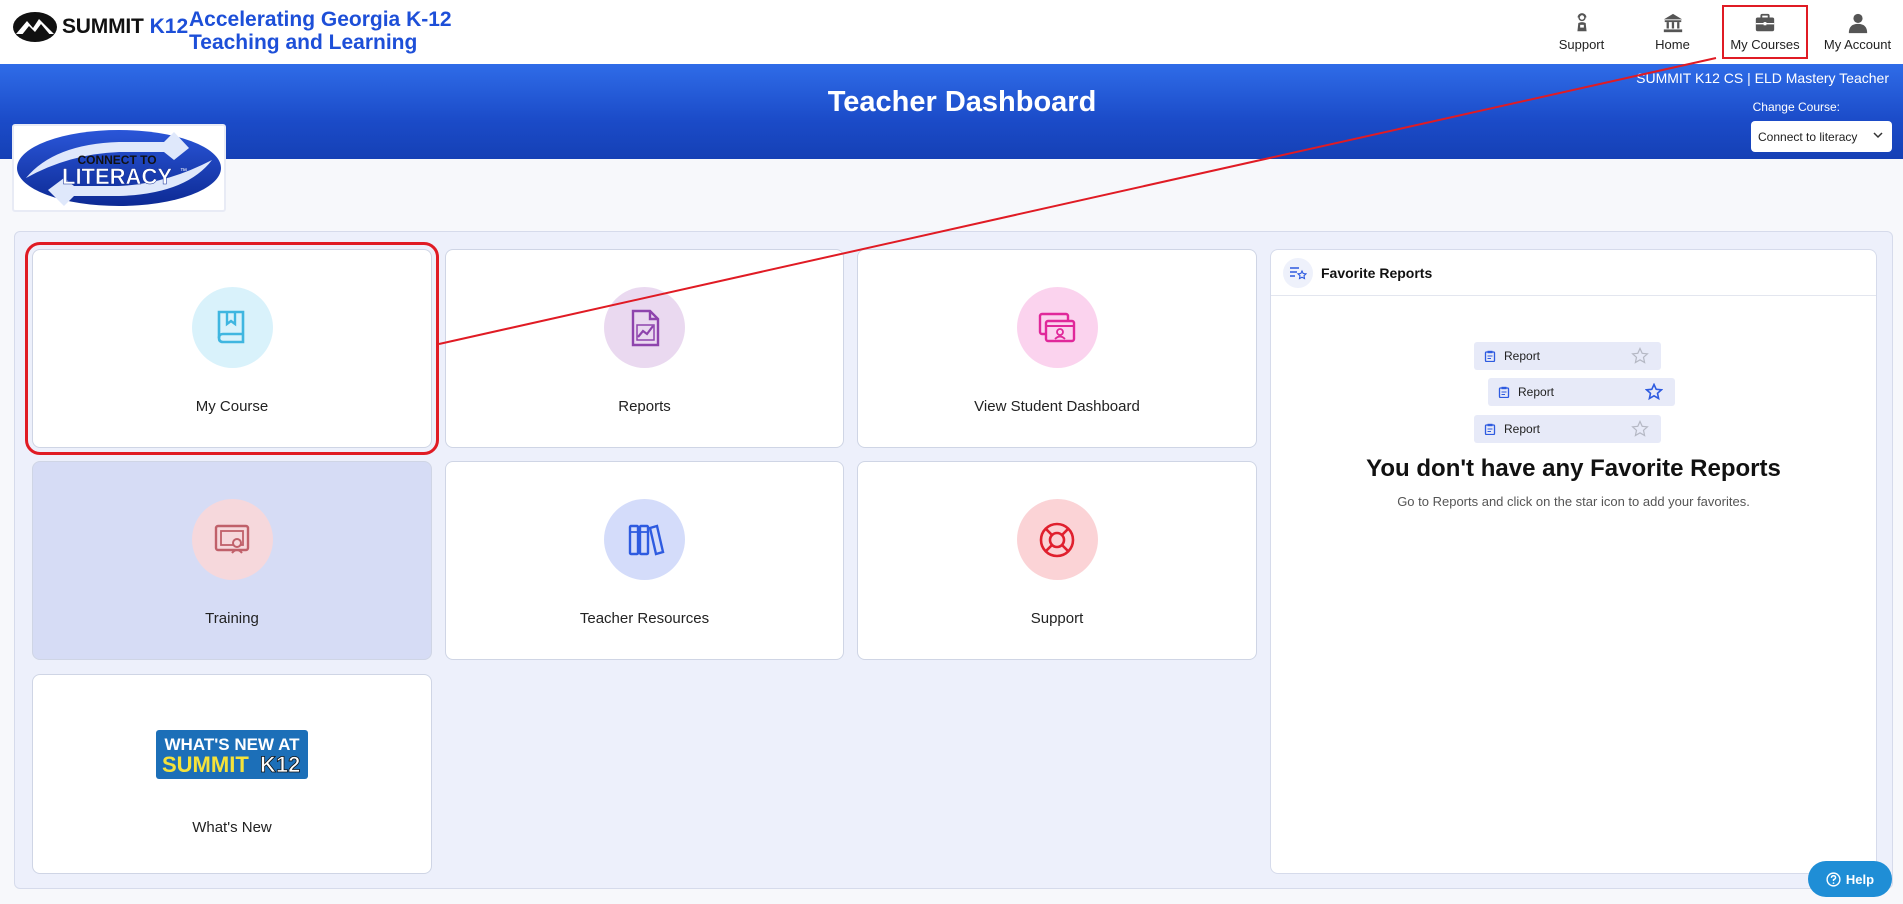  I want to click on tile-label: Training, so click(232, 618).